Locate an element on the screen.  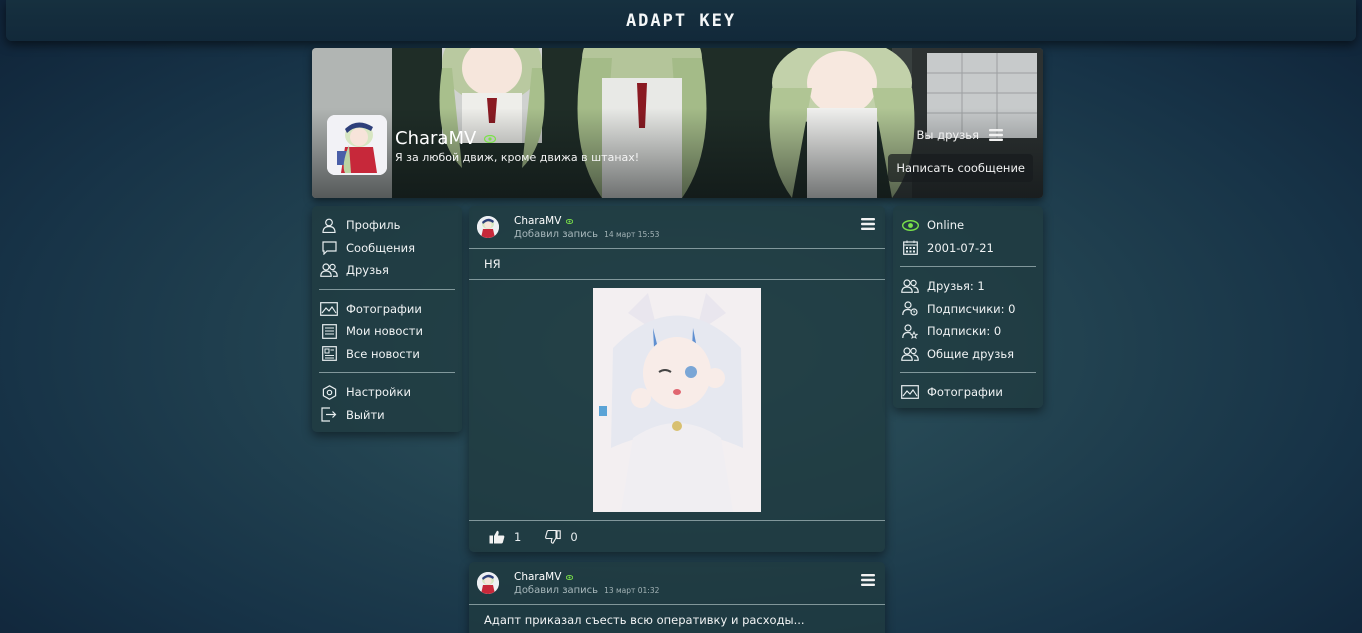
top-bar: ADAPT KEY is located at coordinates (681, 20).